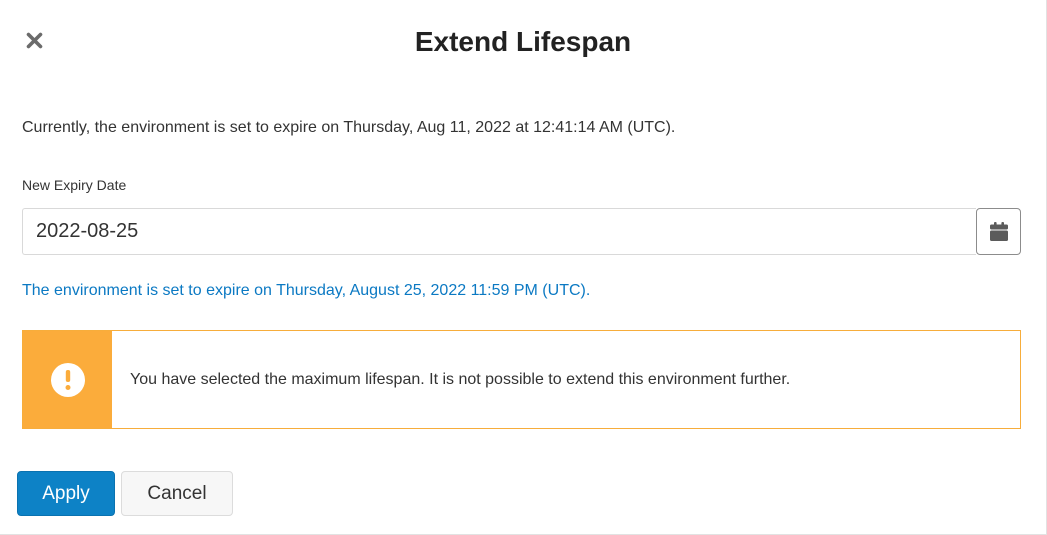 The height and width of the screenshot is (535, 1047). Describe the element at coordinates (523, 41) in the screenshot. I see `dialog-title: Extend Lifespan` at that location.